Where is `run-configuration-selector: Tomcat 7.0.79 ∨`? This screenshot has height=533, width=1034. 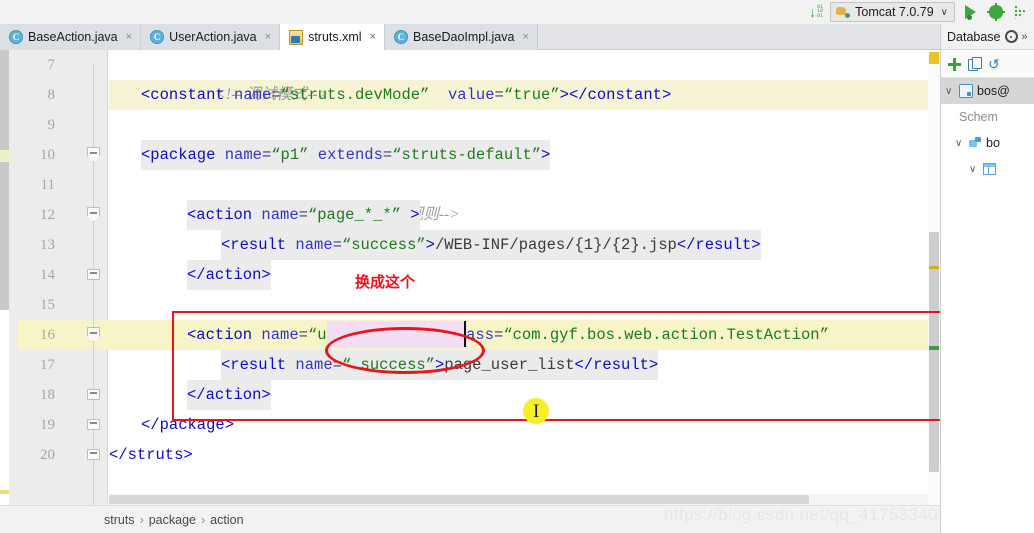 run-configuration-selector: Tomcat 7.0.79 ∨ is located at coordinates (892, 12).